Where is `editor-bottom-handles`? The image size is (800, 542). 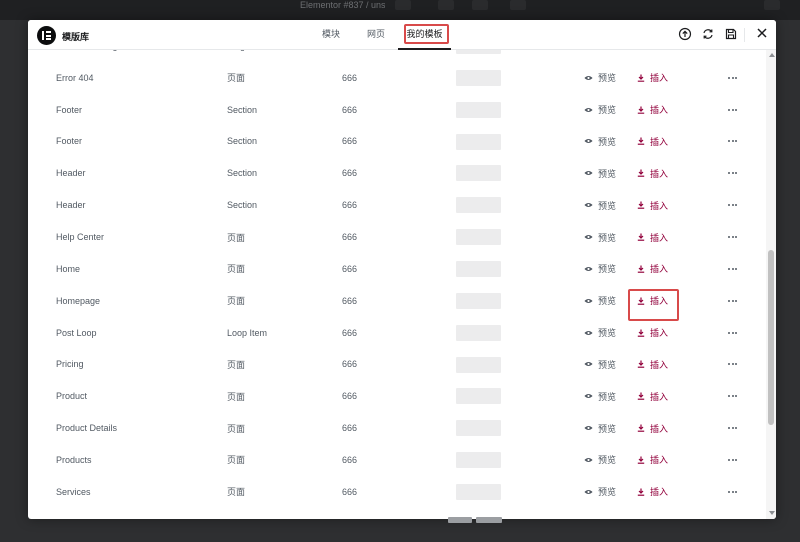 editor-bottom-handles is located at coordinates (475, 520).